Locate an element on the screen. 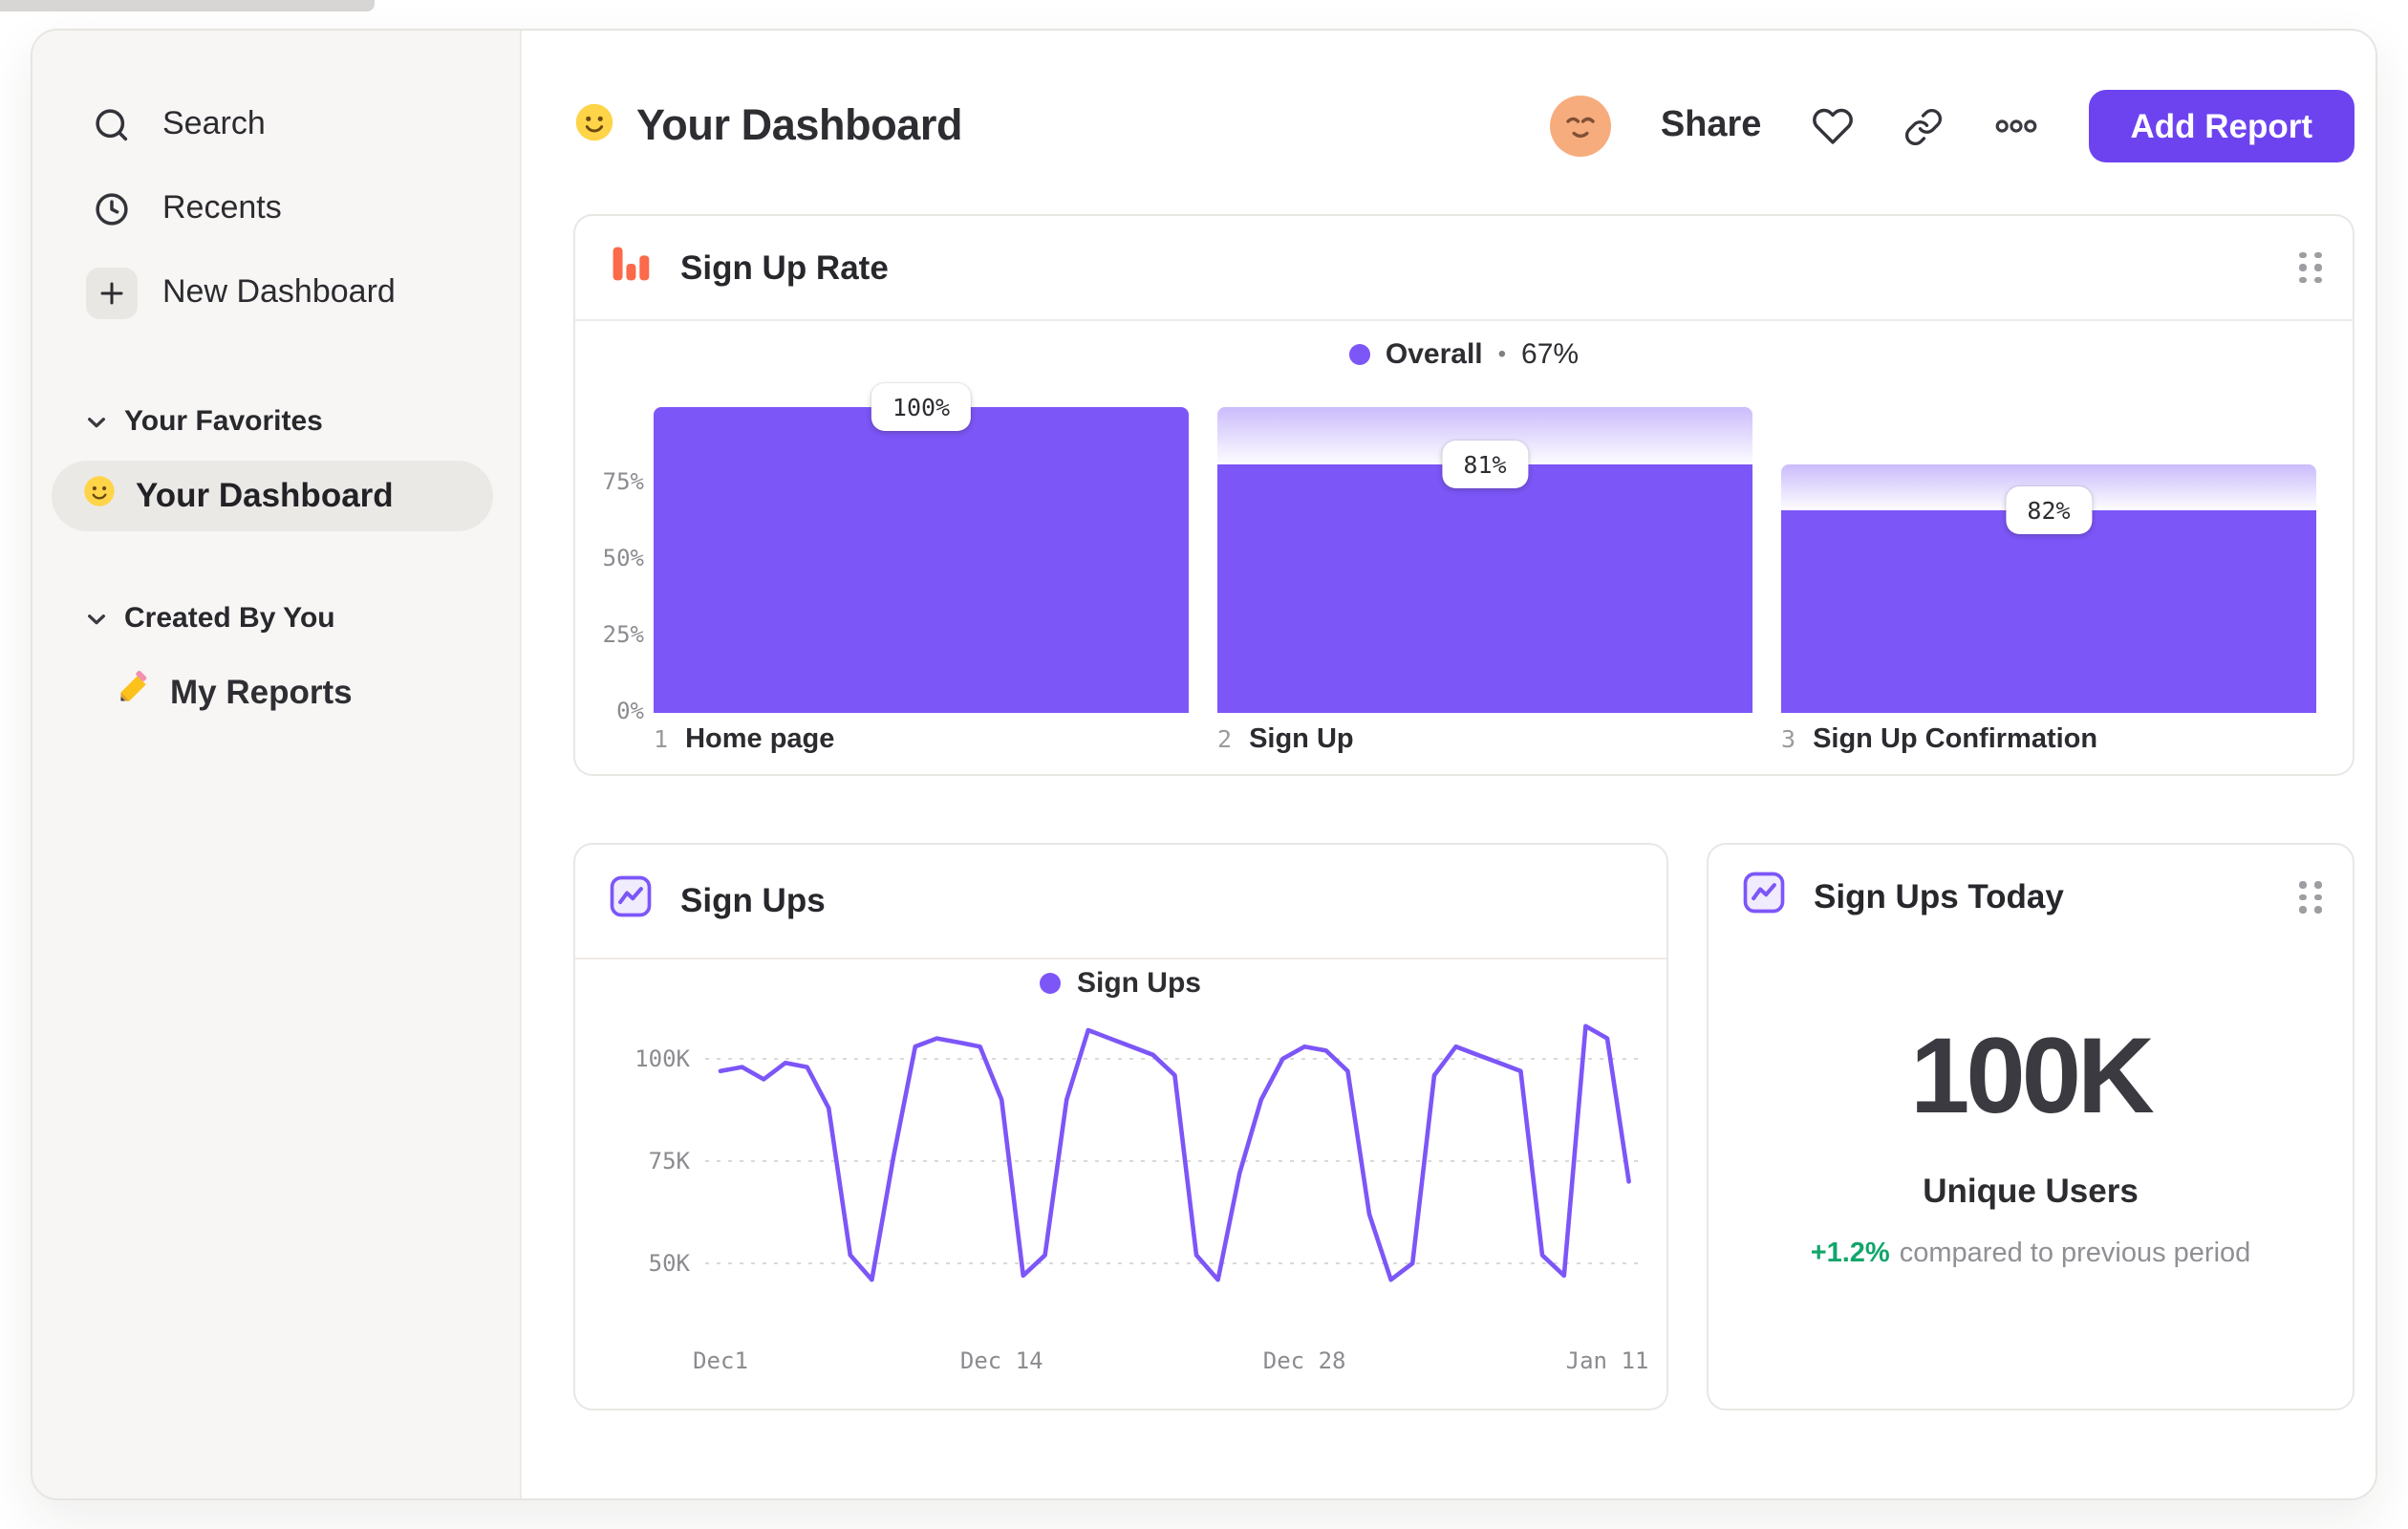  favorite-heart-icon is located at coordinates (1832, 126).